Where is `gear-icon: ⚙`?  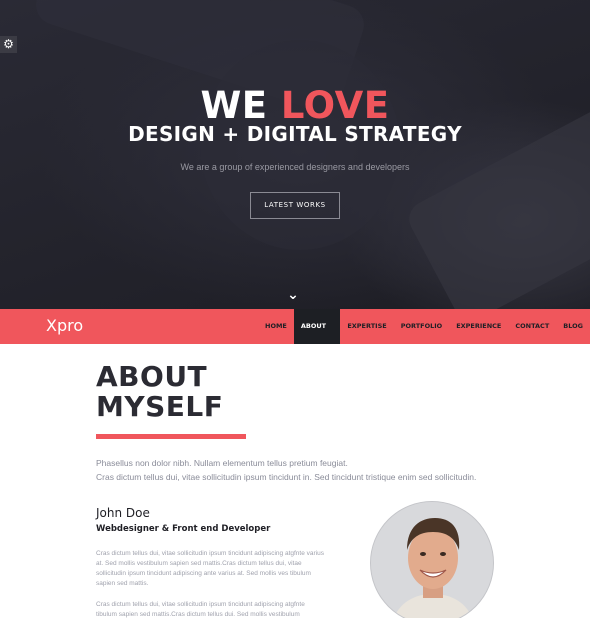
gear-icon: ⚙ is located at coordinates (8, 44).